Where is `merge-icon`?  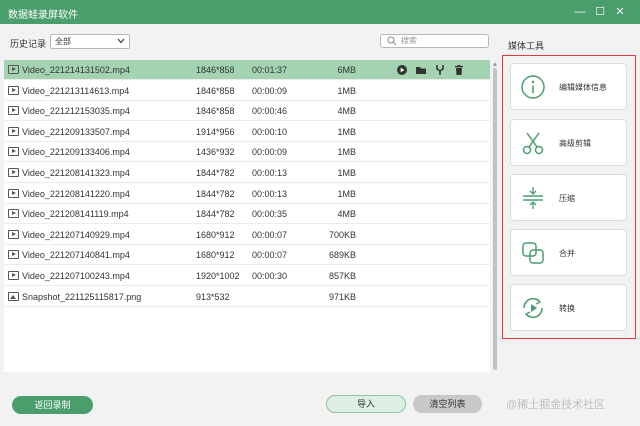 merge-icon is located at coordinates (533, 253).